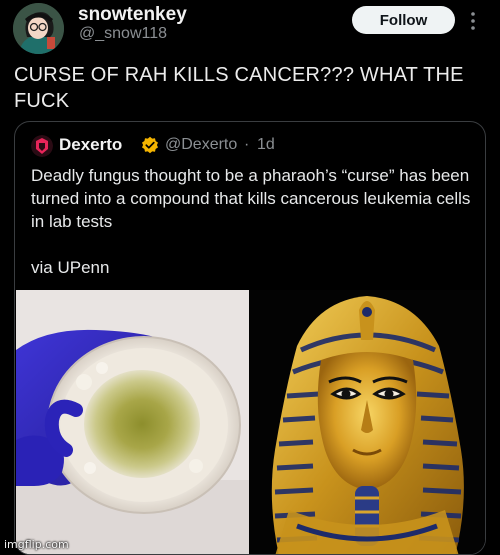 The image size is (500, 555). Describe the element at coordinates (403, 20) in the screenshot. I see `follow-button: Follow` at that location.